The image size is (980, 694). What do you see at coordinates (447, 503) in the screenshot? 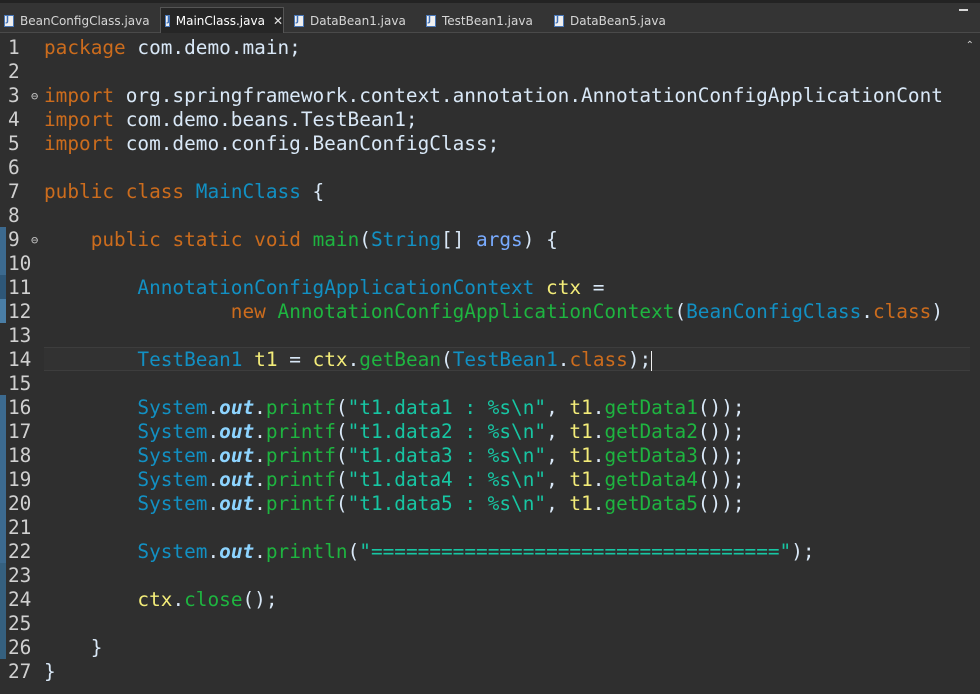
I see `token-str: "t1.data5 : %s\n"` at bounding box center [447, 503].